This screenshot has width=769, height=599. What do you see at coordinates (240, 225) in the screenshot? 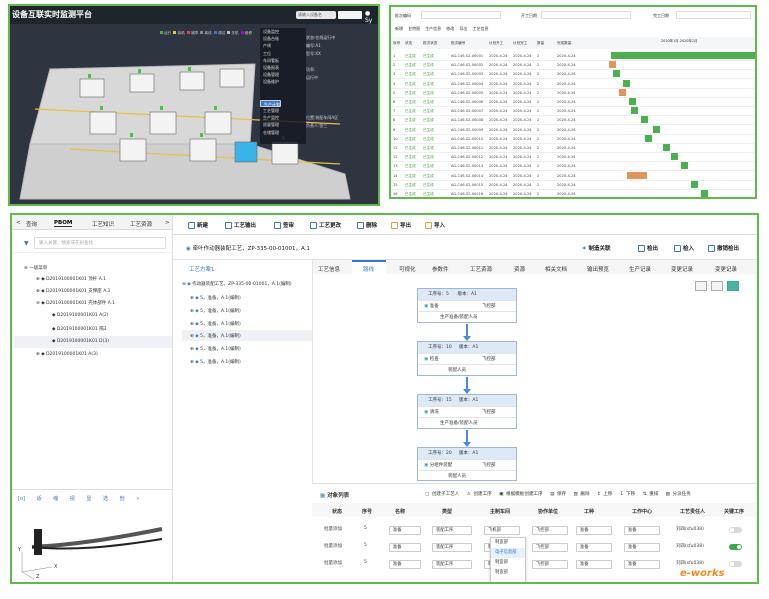
I see `process-output-button: 工艺输出` at bounding box center [240, 225].